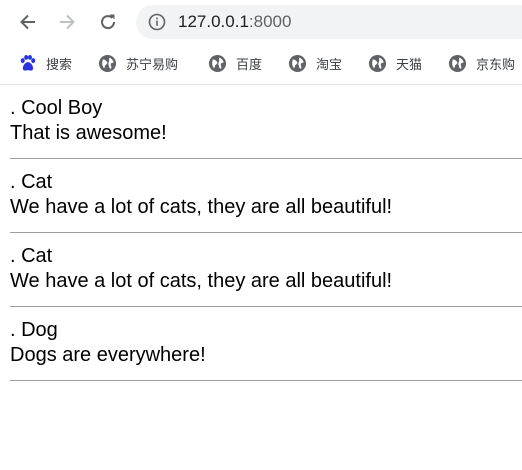 This screenshot has width=522, height=470. Describe the element at coordinates (395, 63) in the screenshot. I see `bookmark-tmall: 天猫` at that location.